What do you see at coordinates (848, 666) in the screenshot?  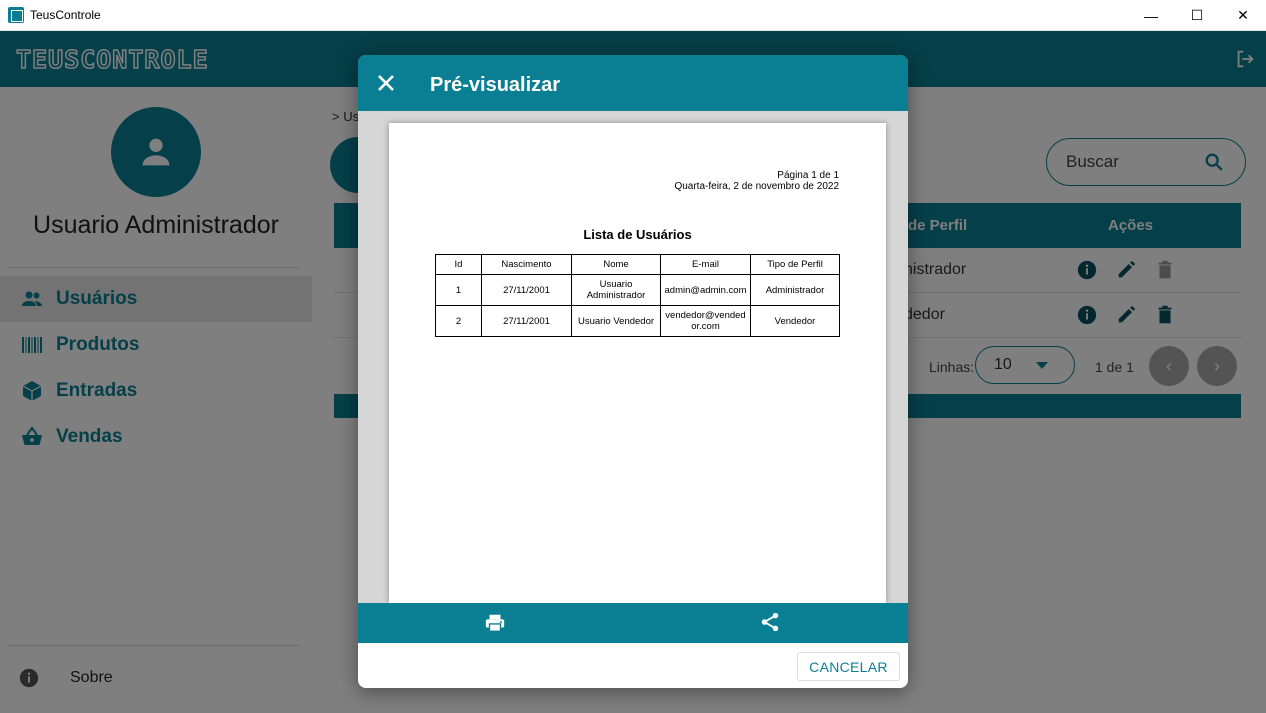 I see `cancel-button: CANCELAR` at bounding box center [848, 666].